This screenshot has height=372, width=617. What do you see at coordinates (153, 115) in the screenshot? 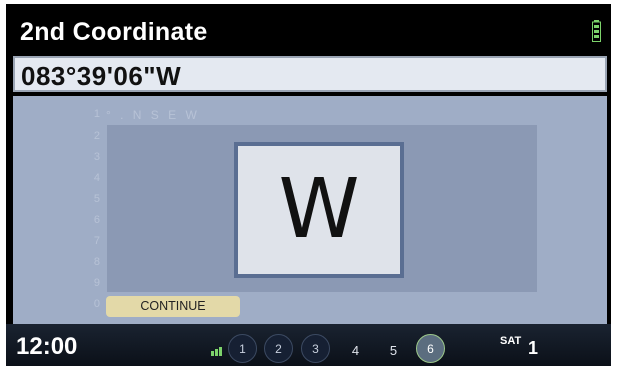
I see `character-row: ° . N S E W` at bounding box center [153, 115].